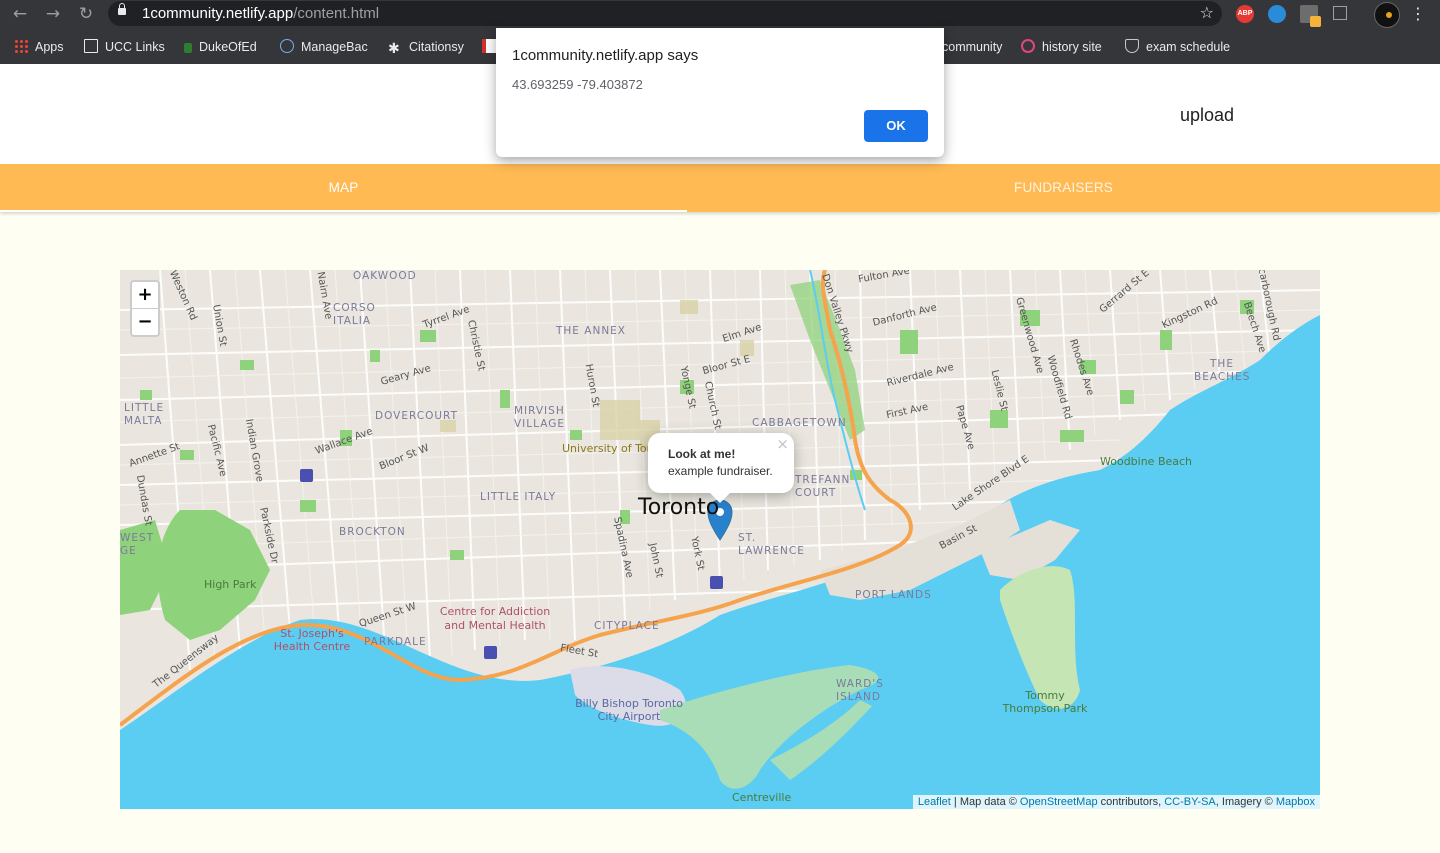 The width and height of the screenshot is (1440, 853). What do you see at coordinates (135, 47) in the screenshot?
I see `bookmark-label: UCC Links` at bounding box center [135, 47].